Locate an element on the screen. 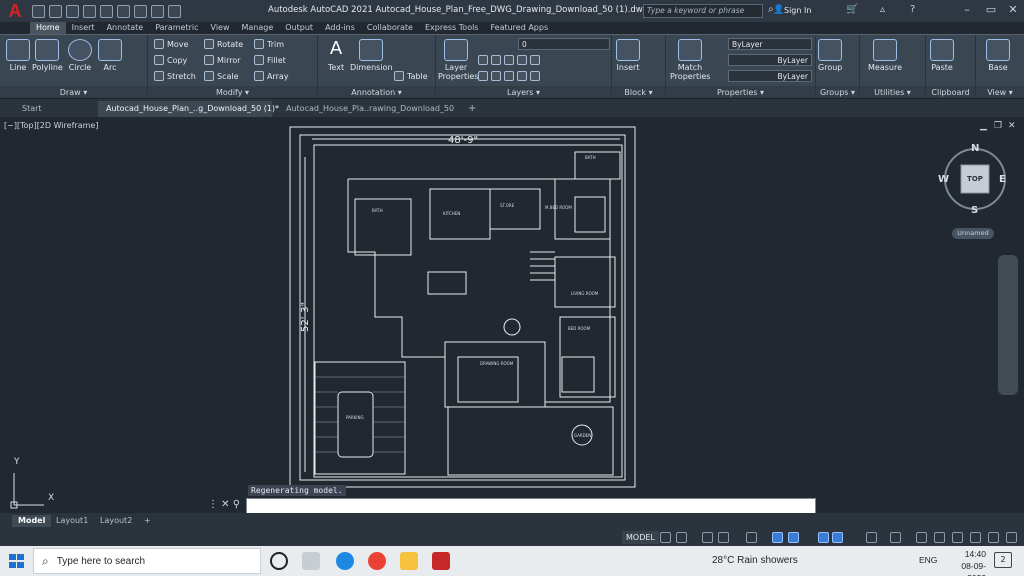 This screenshot has height=576, width=1024. model-space-button: MODEL is located at coordinates (640, 537).